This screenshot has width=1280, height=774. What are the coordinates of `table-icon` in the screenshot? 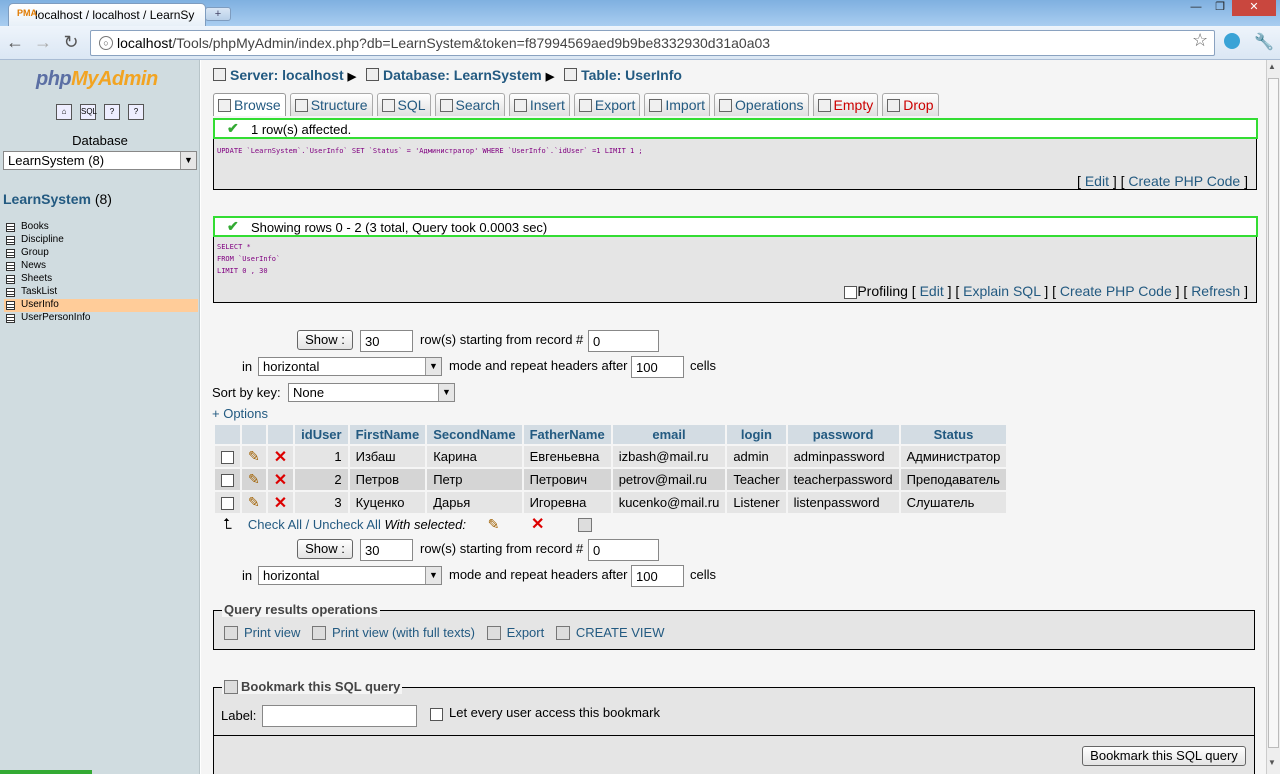 It's located at (10, 240).